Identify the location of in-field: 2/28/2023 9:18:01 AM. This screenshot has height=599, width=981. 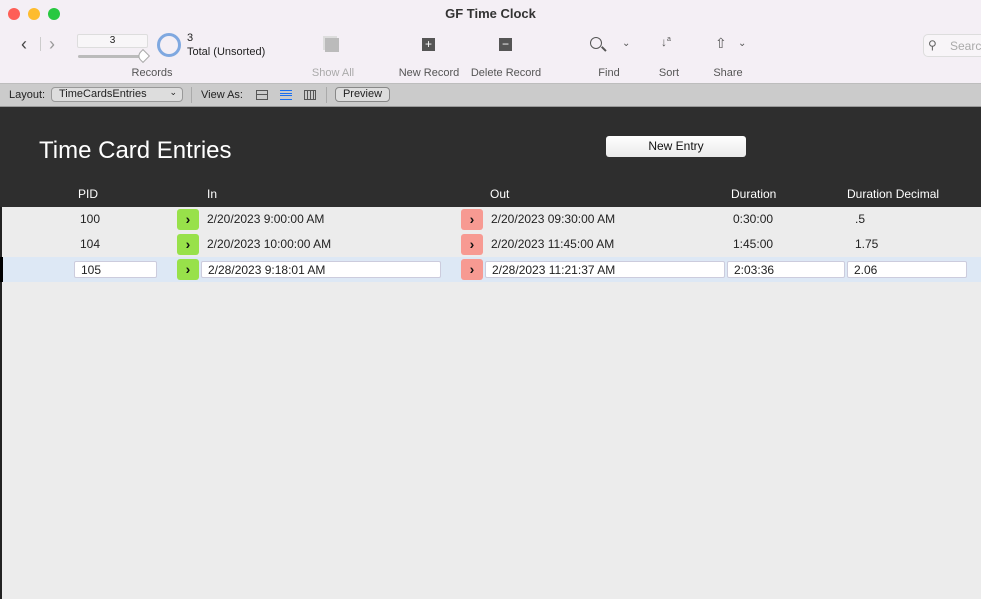
(321, 269).